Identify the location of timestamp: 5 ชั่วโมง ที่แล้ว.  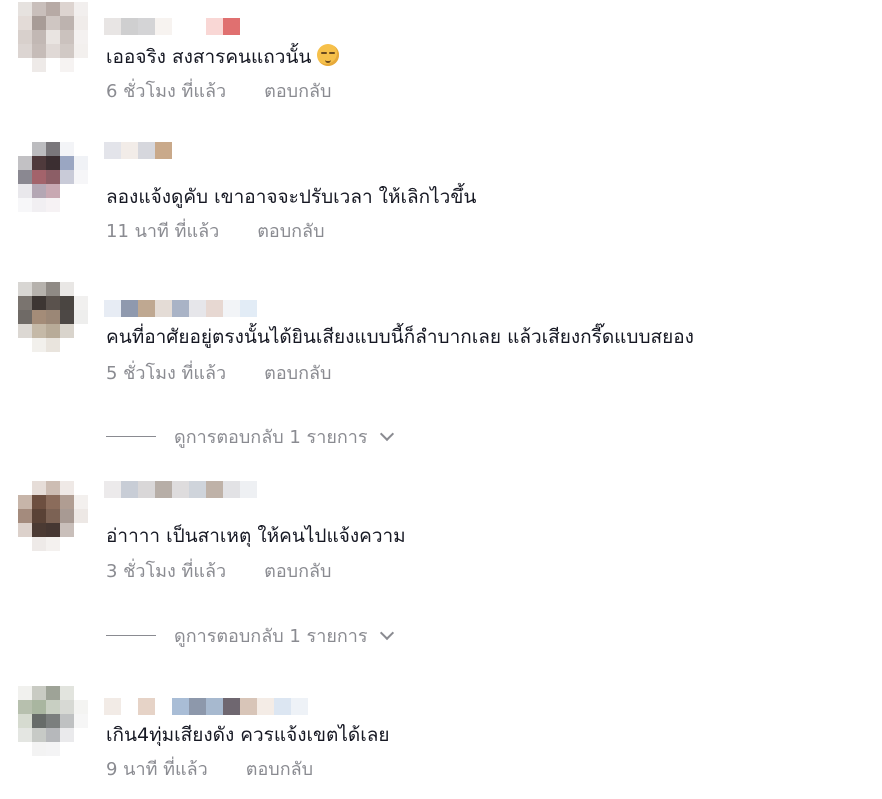
(166, 373).